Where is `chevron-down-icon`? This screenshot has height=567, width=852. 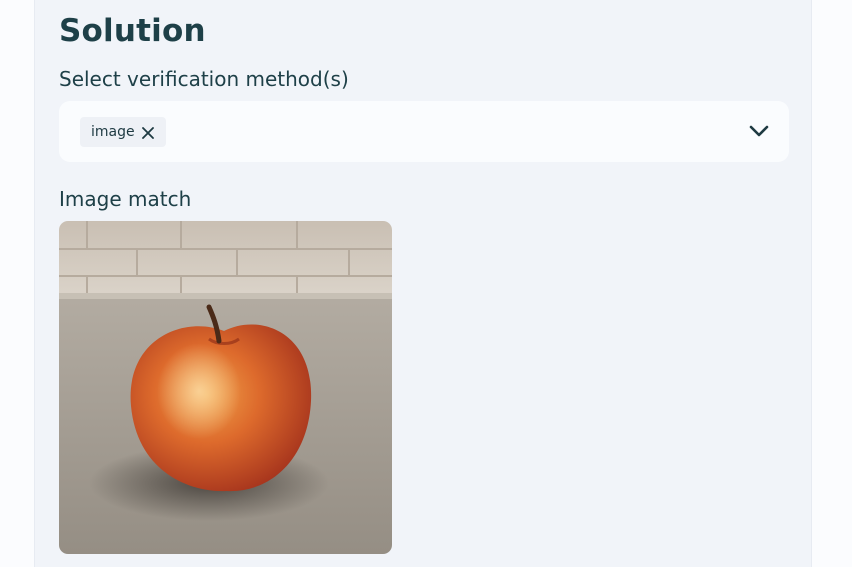 chevron-down-icon is located at coordinates (759, 130).